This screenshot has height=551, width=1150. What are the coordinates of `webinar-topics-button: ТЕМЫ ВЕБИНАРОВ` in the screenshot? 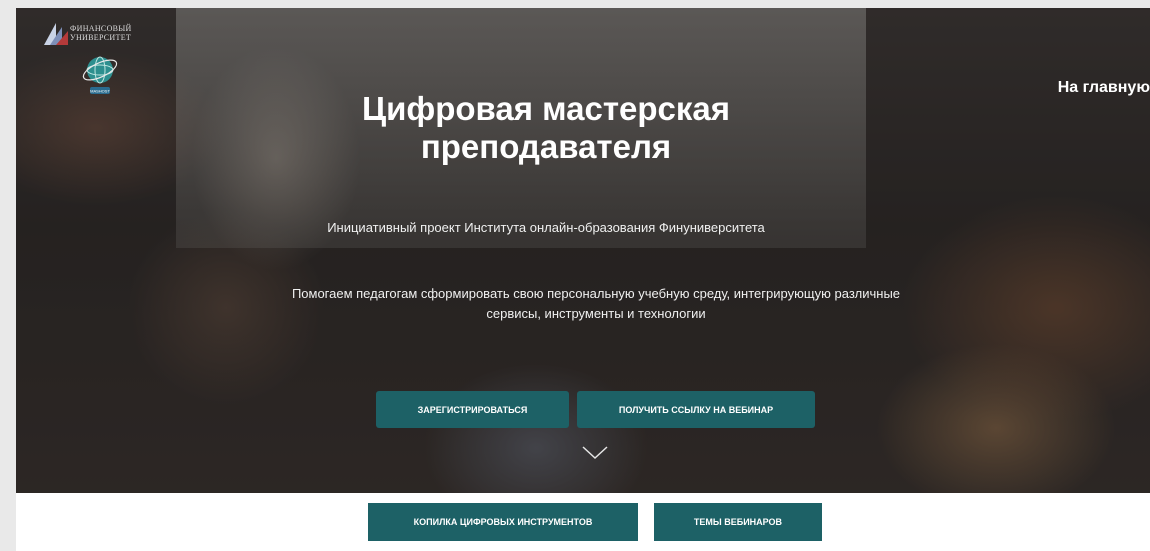 It's located at (738, 522).